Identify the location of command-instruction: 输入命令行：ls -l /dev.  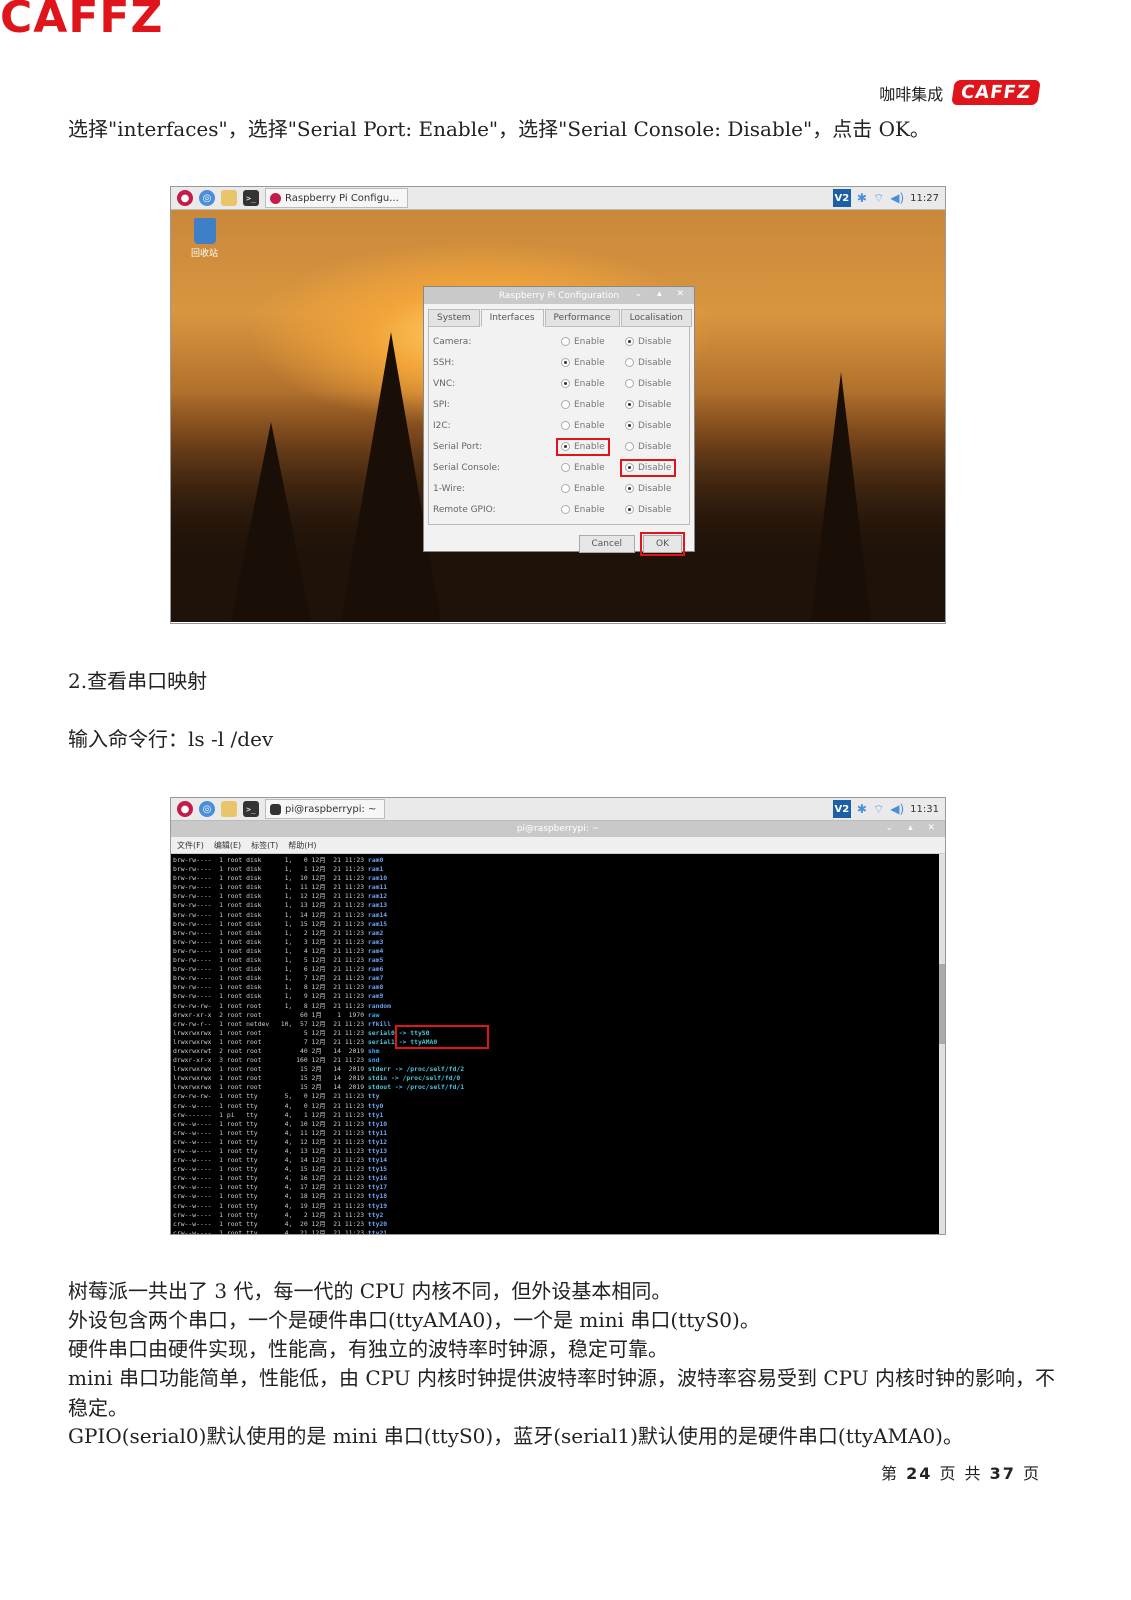
(171, 739).